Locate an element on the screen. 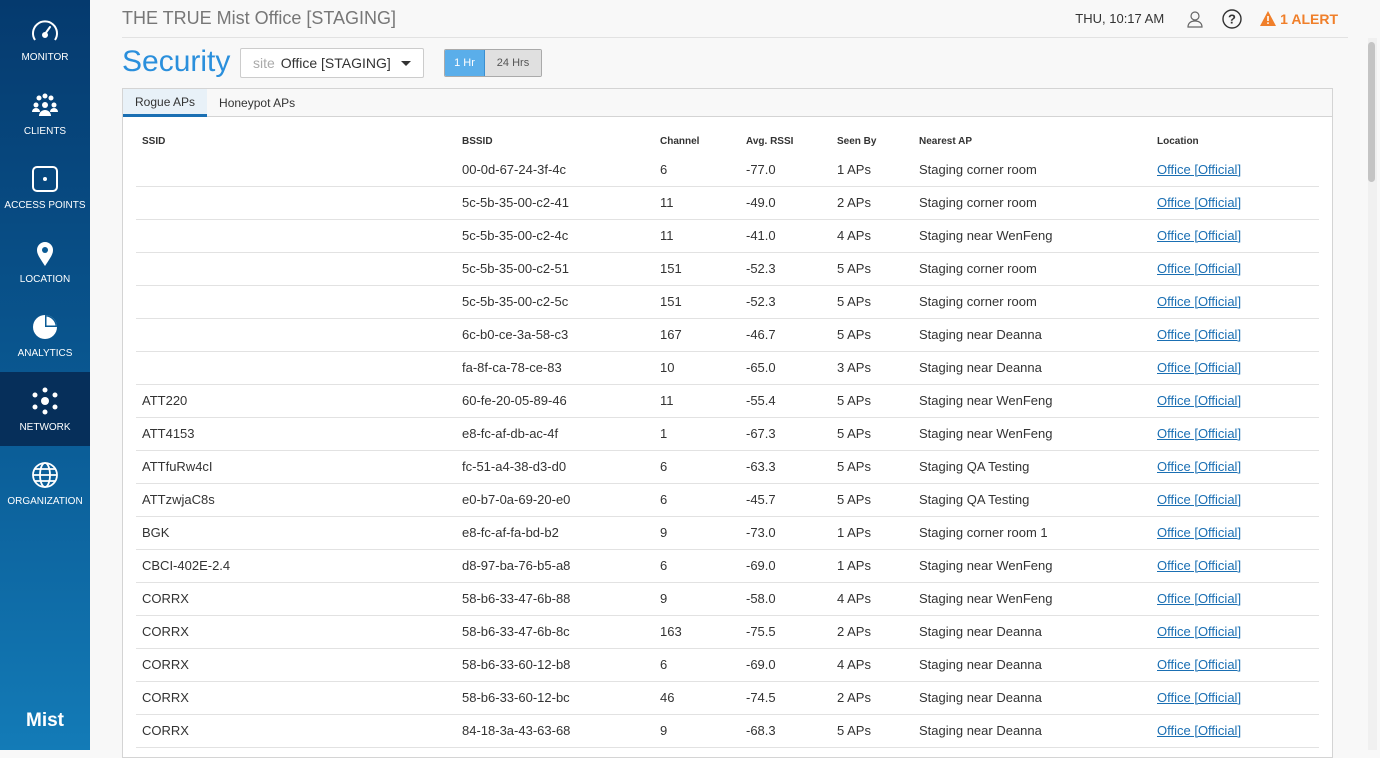  channel-cell: 151 is located at coordinates (697, 302).